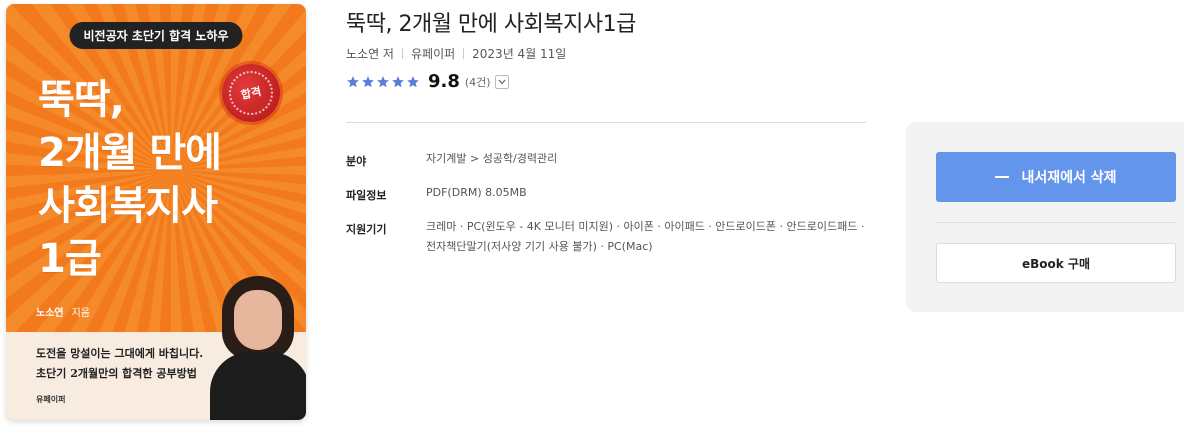 Image resolution: width=1184 pixels, height=427 pixels. I want to click on seal-text: 합격, so click(251, 93).